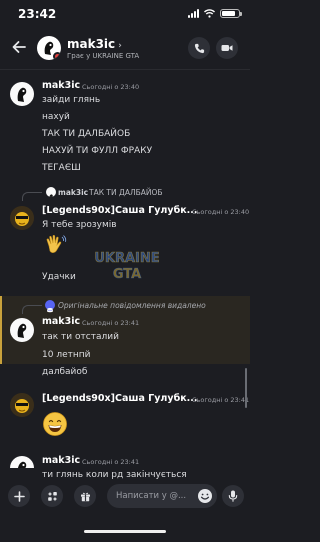 The height and width of the screenshot is (542, 320). Describe the element at coordinates (120, 46) in the screenshot. I see `chevron-right-icon: ›` at that location.